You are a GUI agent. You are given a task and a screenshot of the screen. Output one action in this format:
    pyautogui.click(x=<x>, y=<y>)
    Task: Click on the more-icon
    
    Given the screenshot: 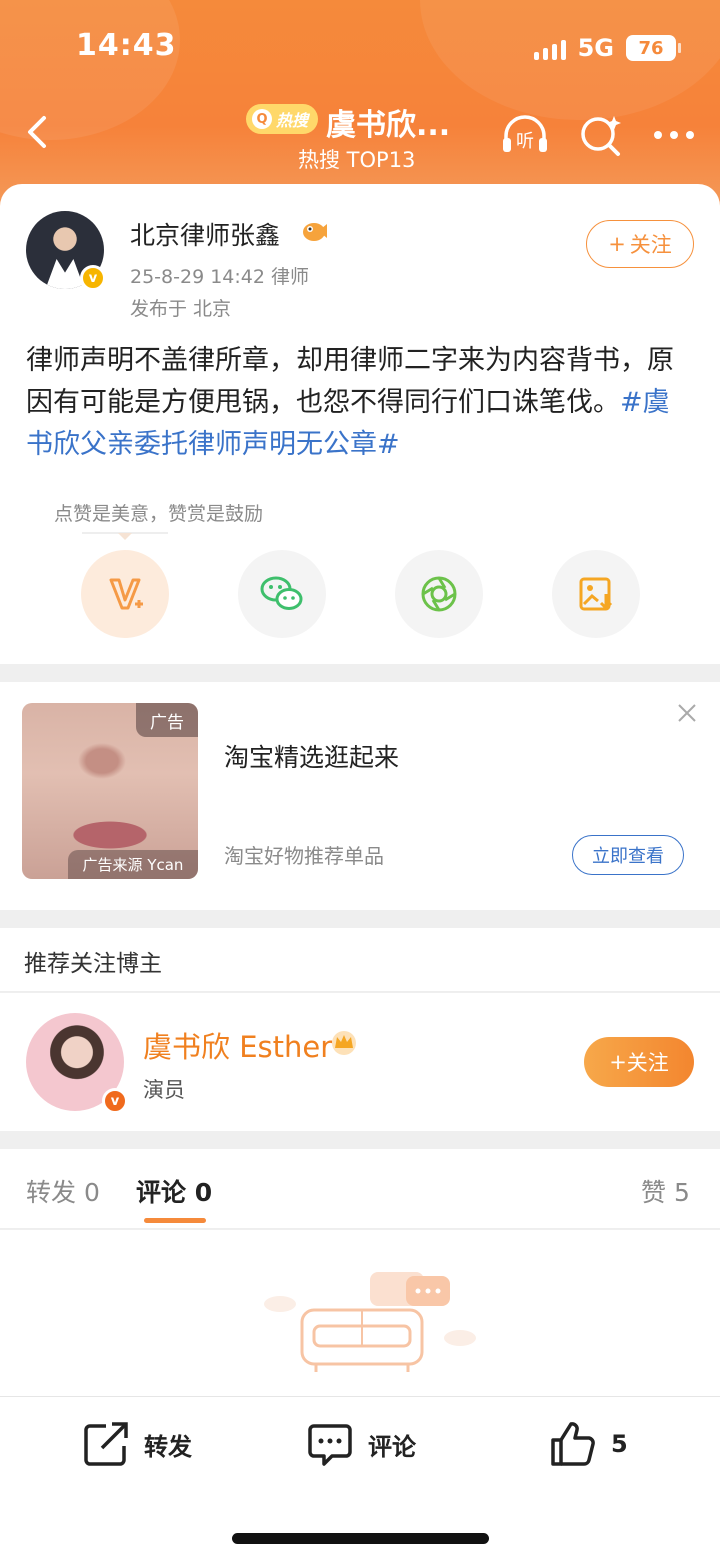 What is the action you would take?
    pyautogui.click(x=675, y=135)
    